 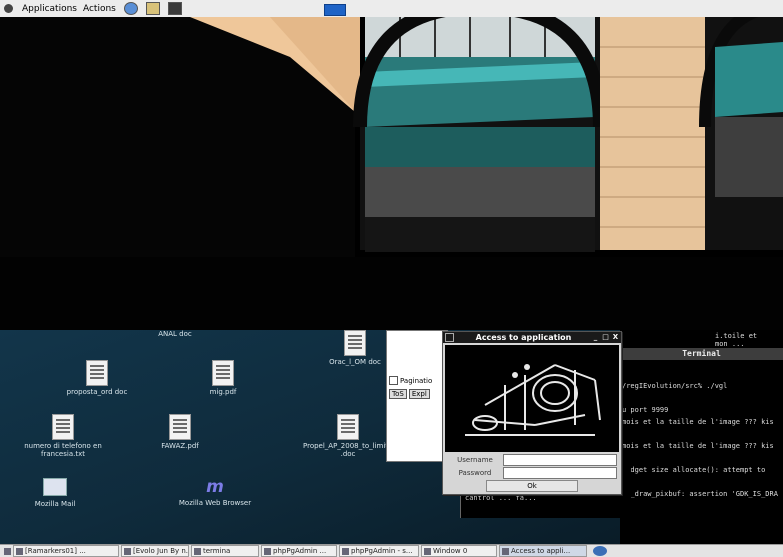 What do you see at coordinates (605, 337) in the screenshot?
I see `maximize-button: □` at bounding box center [605, 337].